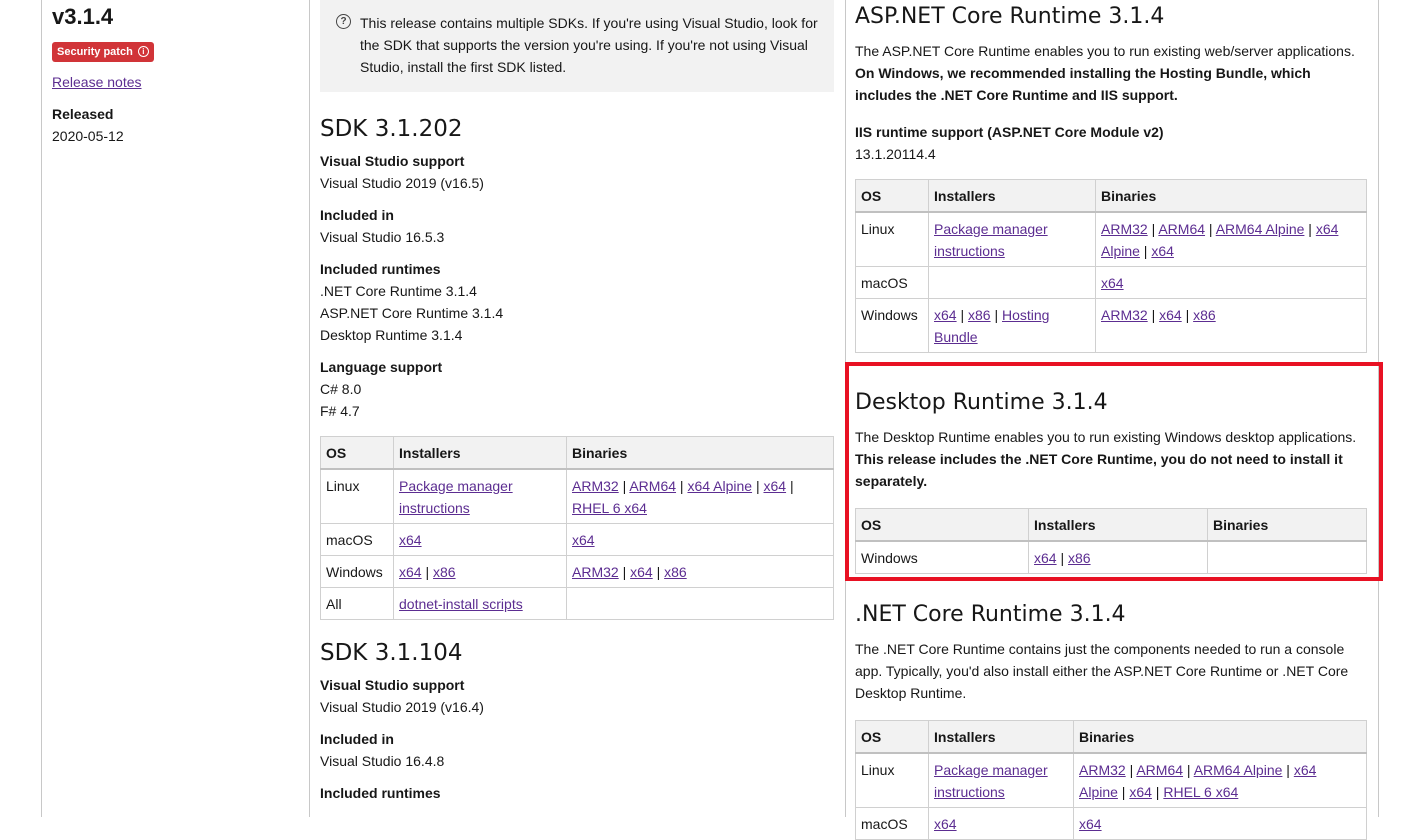  What do you see at coordinates (103, 52) in the screenshot?
I see `security-patch-badge: Security patch i` at bounding box center [103, 52].